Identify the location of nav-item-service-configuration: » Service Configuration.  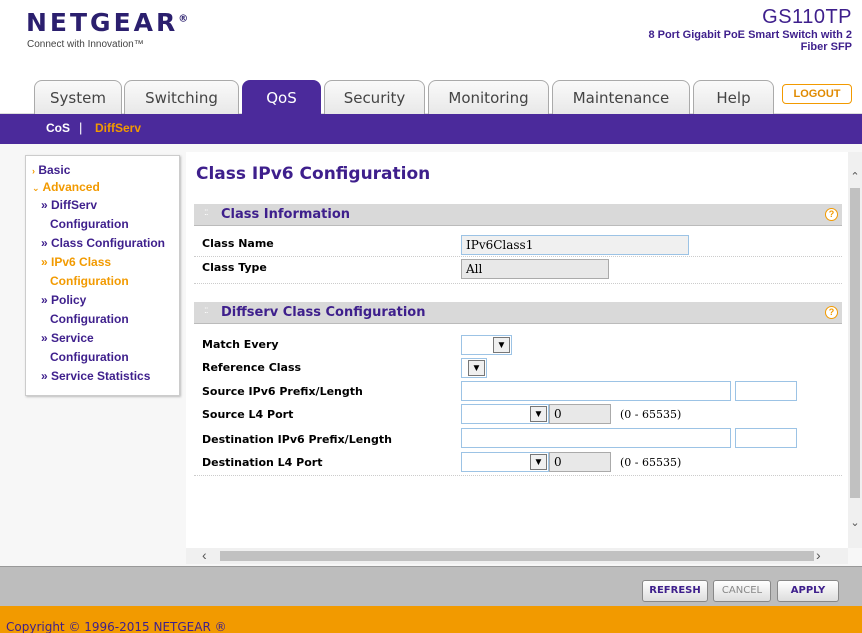
(102, 348).